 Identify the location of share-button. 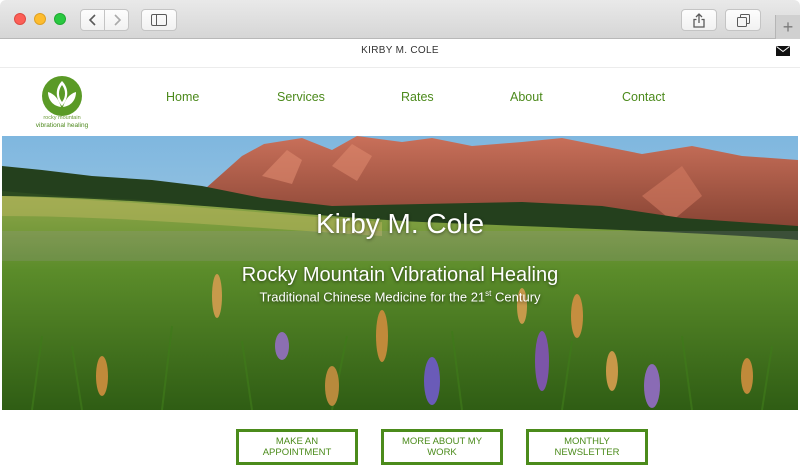
(699, 20).